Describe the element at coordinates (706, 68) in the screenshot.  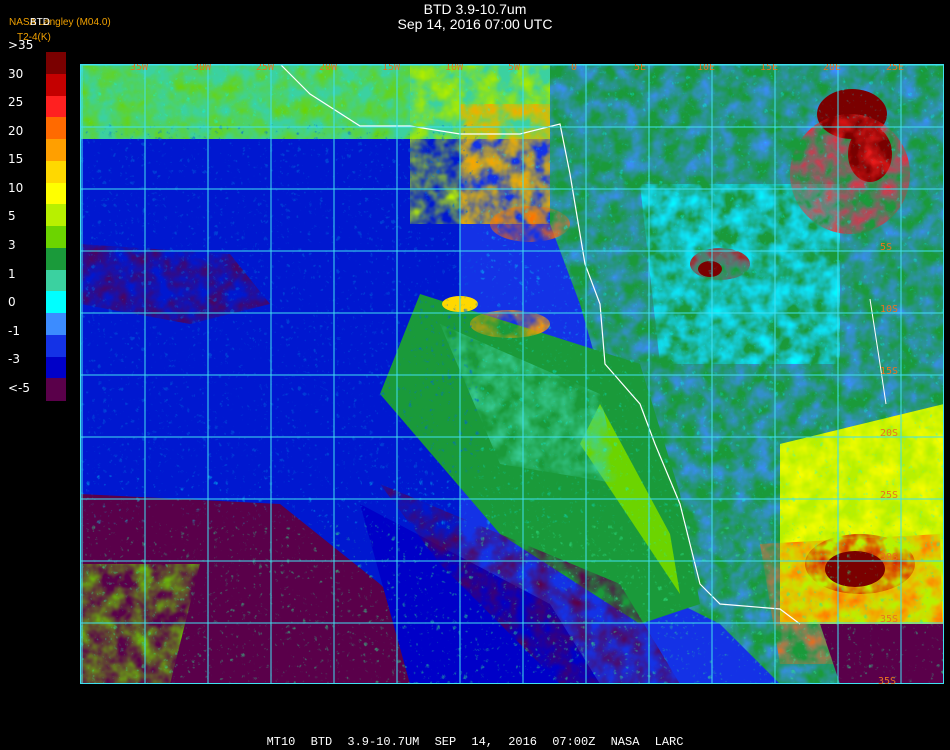
I see `longitude-label: 10E` at that location.